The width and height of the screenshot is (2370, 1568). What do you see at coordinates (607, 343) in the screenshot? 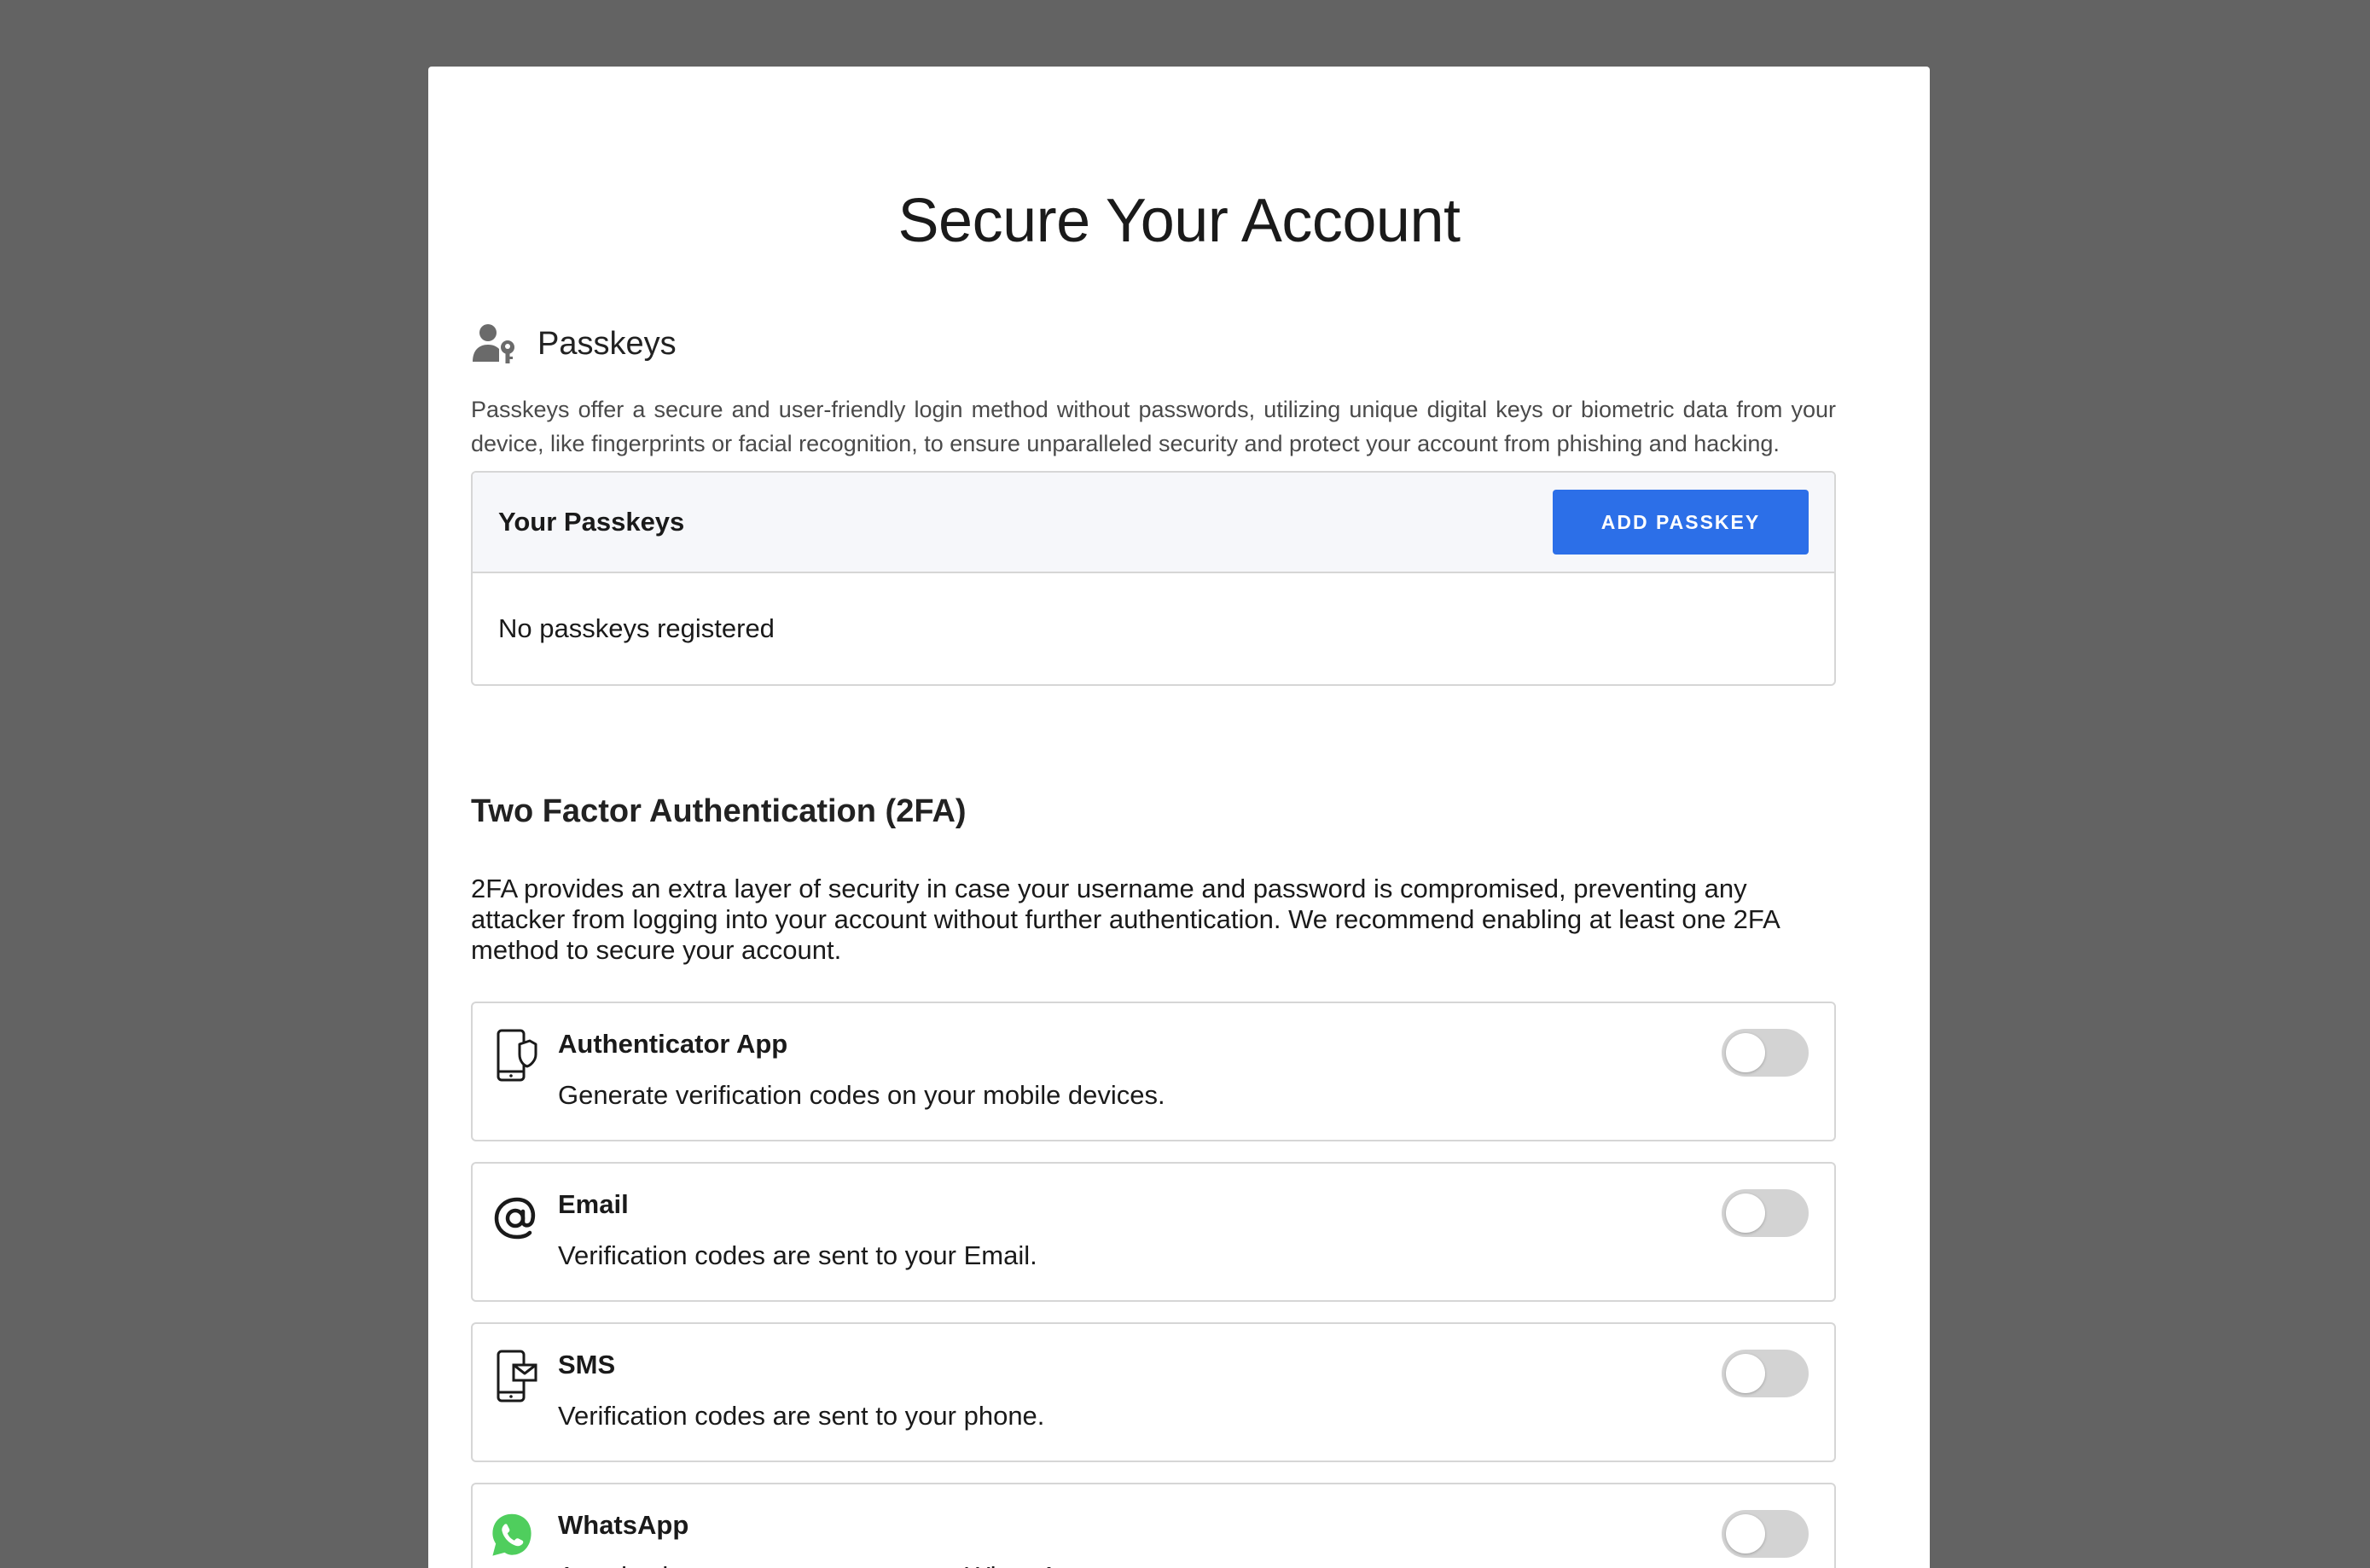
I see `passkeys-heading: Passkeys` at bounding box center [607, 343].